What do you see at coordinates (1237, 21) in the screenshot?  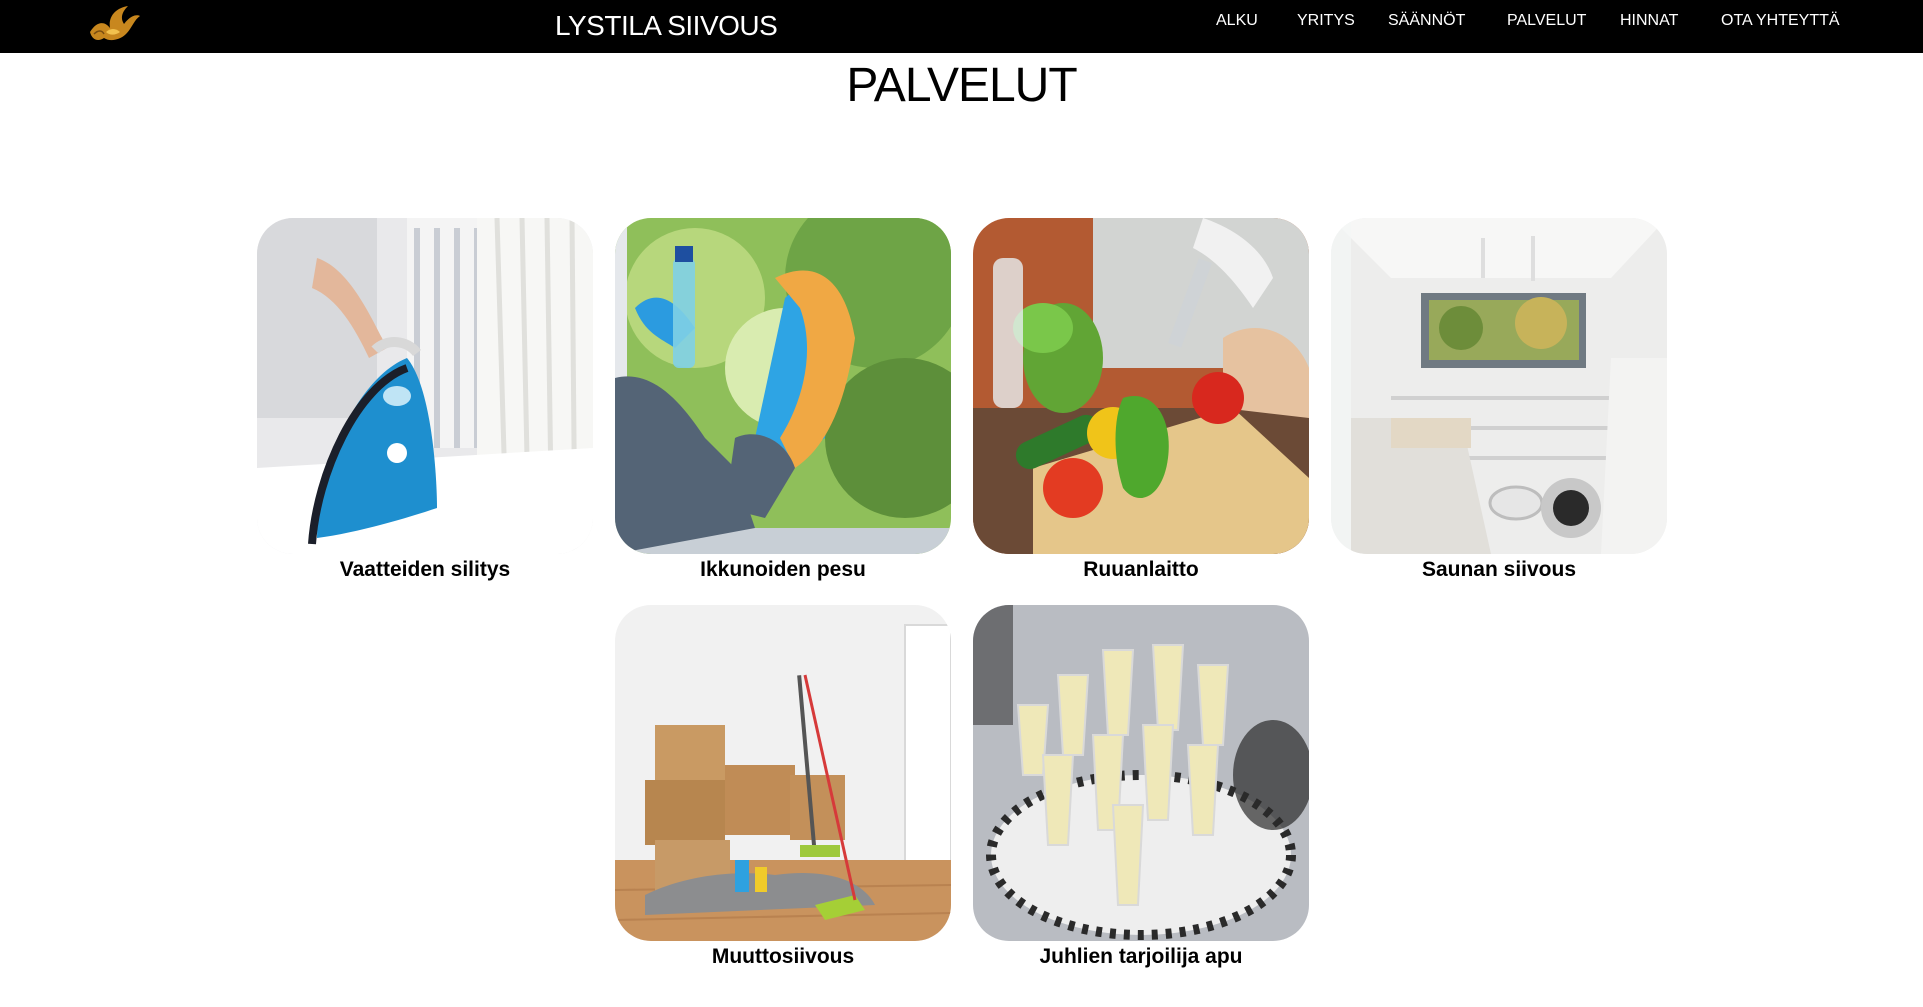 I see `nav-item-alku: ALKU` at bounding box center [1237, 21].